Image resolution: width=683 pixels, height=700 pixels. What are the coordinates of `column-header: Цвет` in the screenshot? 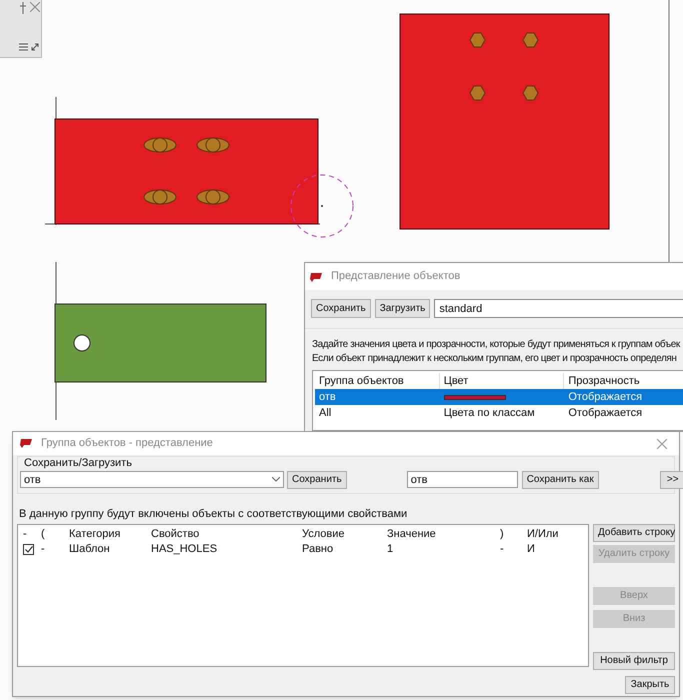 It's located at (456, 381).